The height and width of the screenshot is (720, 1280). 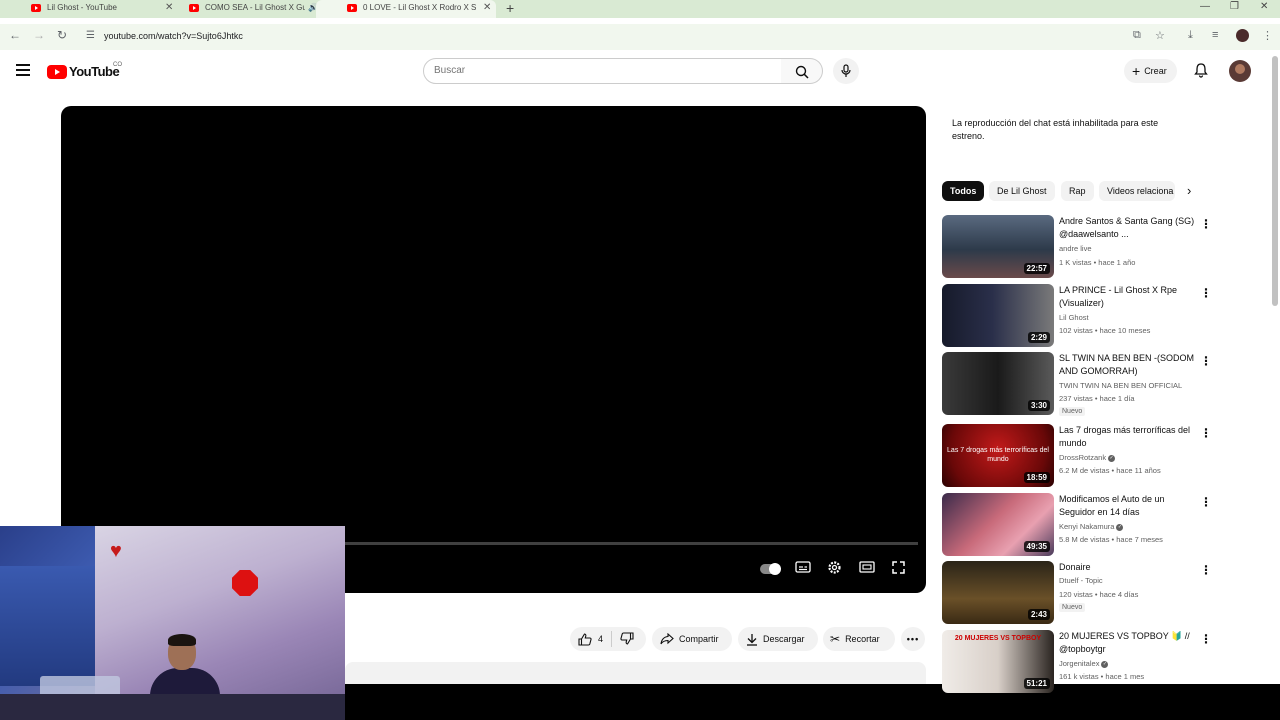 I want to click on video-duration: 51:21, so click(x=1036, y=683).